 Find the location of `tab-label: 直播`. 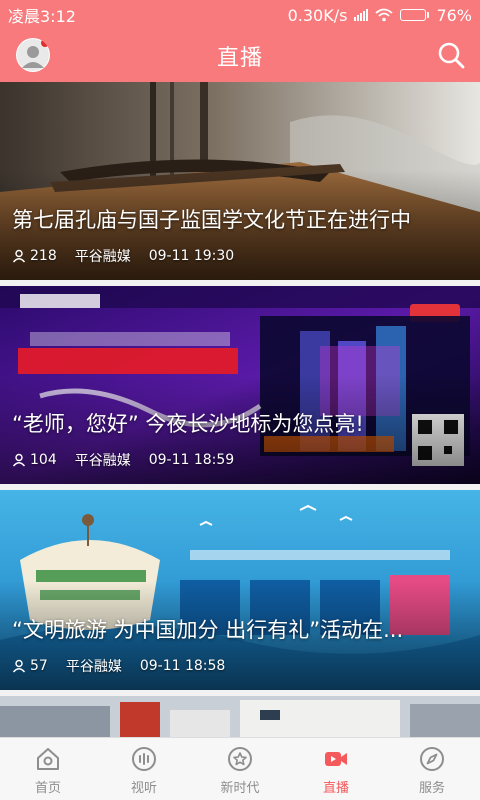

tab-label: 直播 is located at coordinates (335, 788).